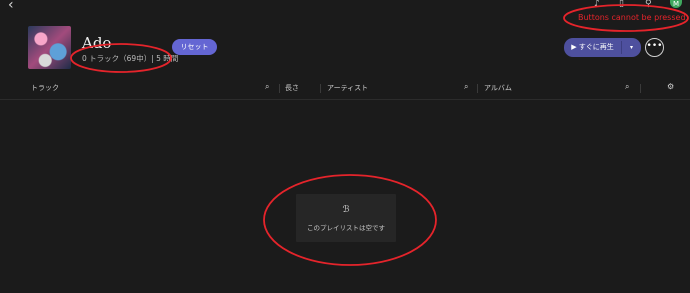  What do you see at coordinates (345, 99) in the screenshot?
I see `header-divider` at bounding box center [345, 99].